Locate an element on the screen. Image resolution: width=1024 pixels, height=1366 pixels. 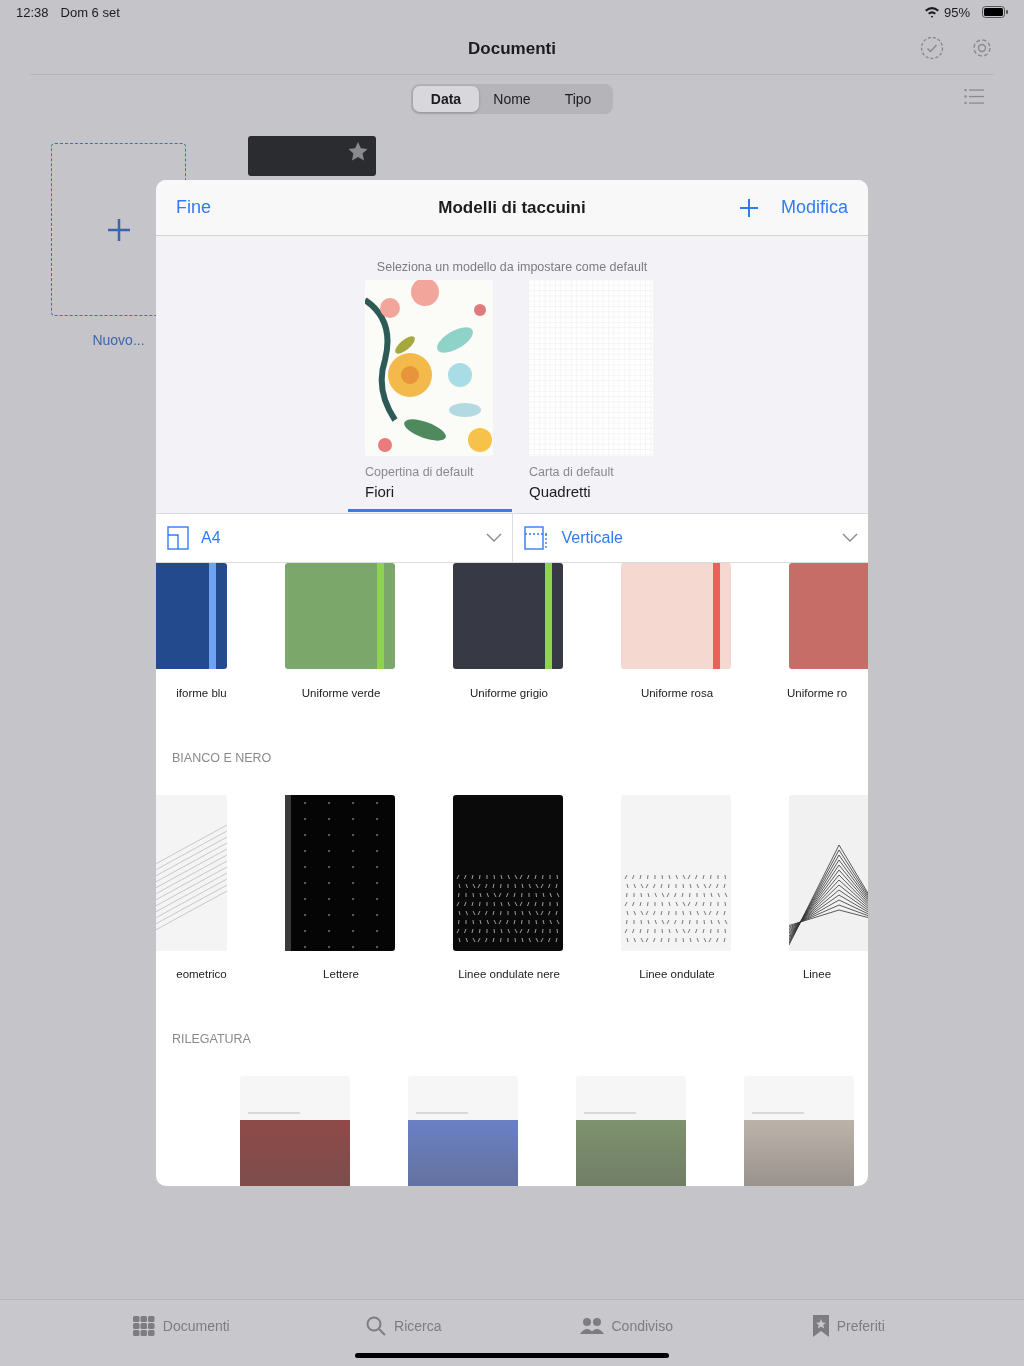
page-size-icon is located at coordinates (178, 538).